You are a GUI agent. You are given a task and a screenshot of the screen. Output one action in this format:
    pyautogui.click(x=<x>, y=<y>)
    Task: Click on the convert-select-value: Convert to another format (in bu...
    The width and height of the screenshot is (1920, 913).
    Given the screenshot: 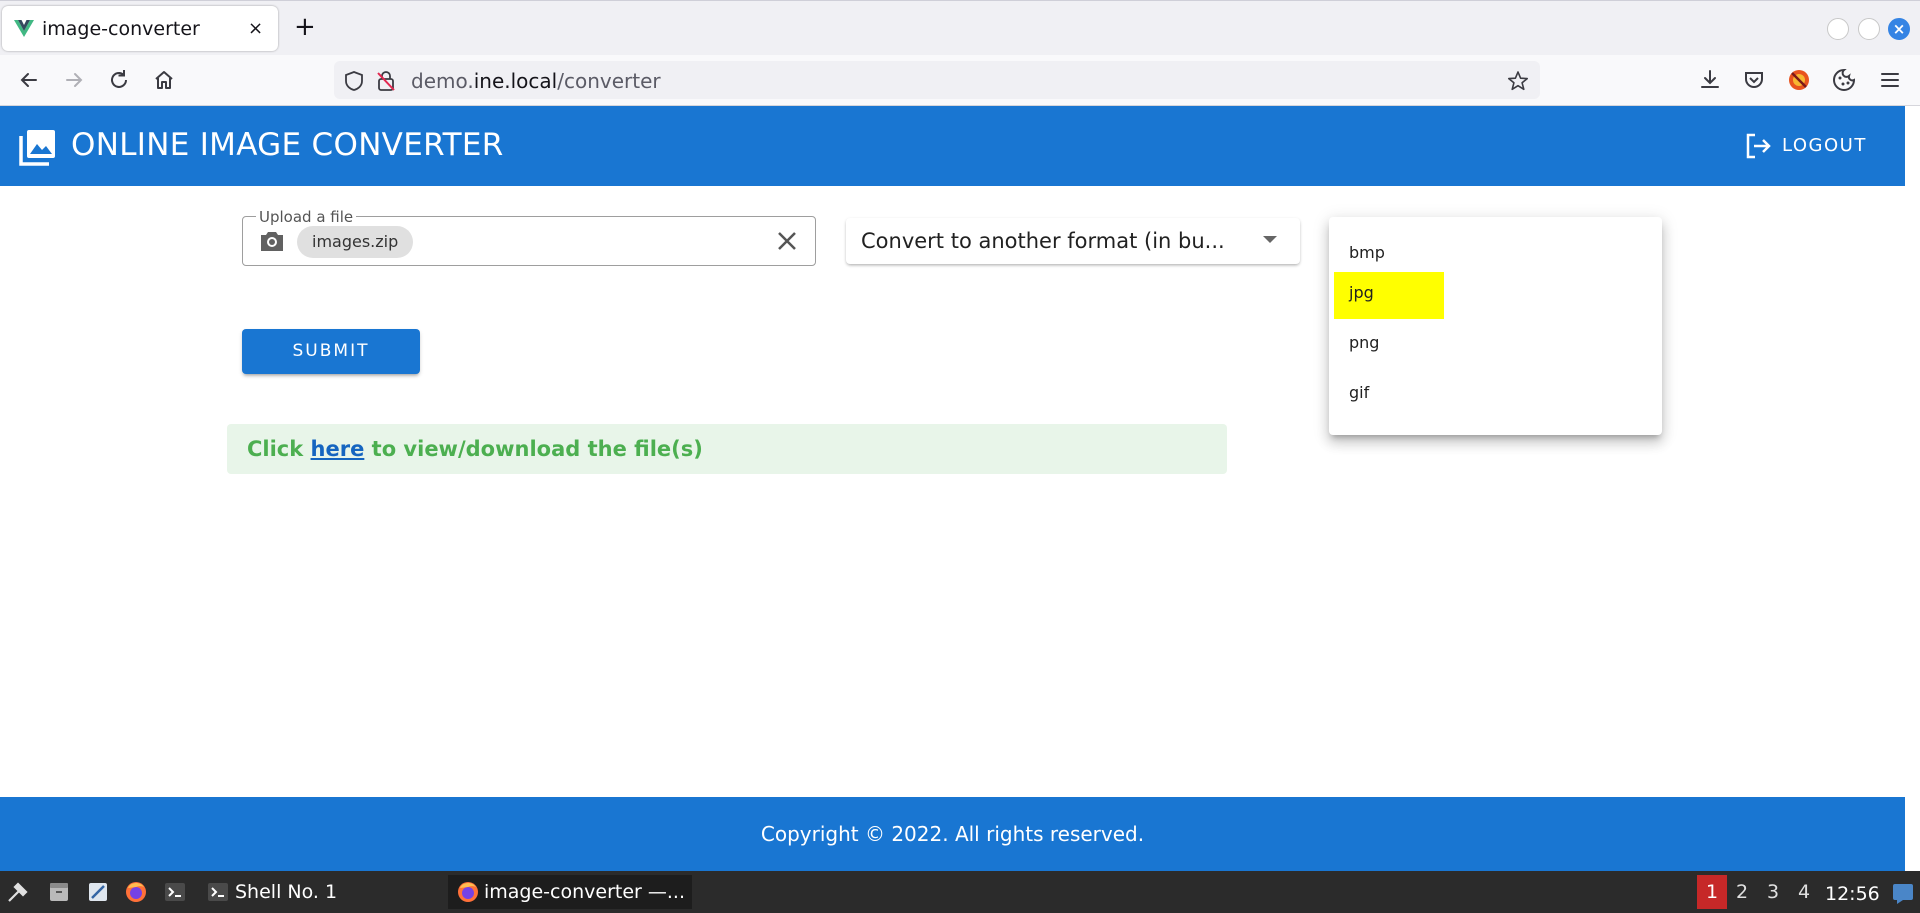 What is the action you would take?
    pyautogui.click(x=1043, y=241)
    